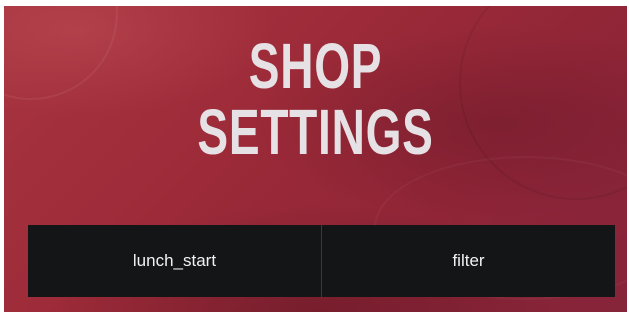  Describe the element at coordinates (174, 261) in the screenshot. I see `lunch-start-button: lunch_start` at that location.